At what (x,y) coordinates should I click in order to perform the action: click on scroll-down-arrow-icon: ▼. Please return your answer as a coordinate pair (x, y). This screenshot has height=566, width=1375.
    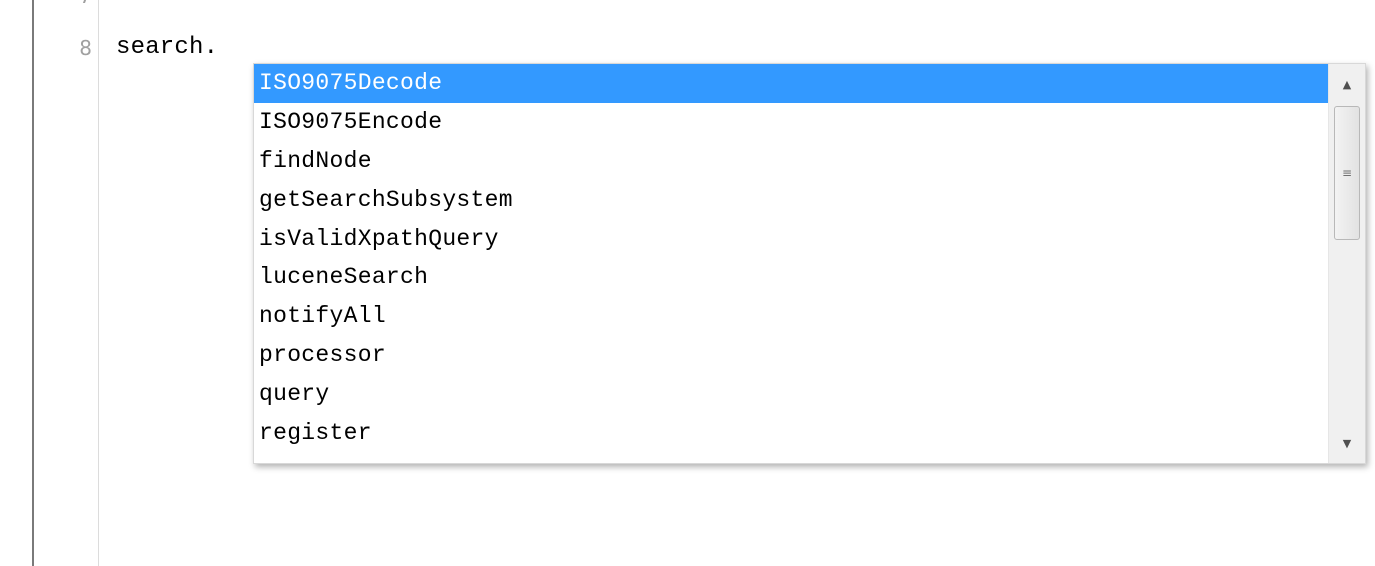
    Looking at the image, I should click on (1347, 443).